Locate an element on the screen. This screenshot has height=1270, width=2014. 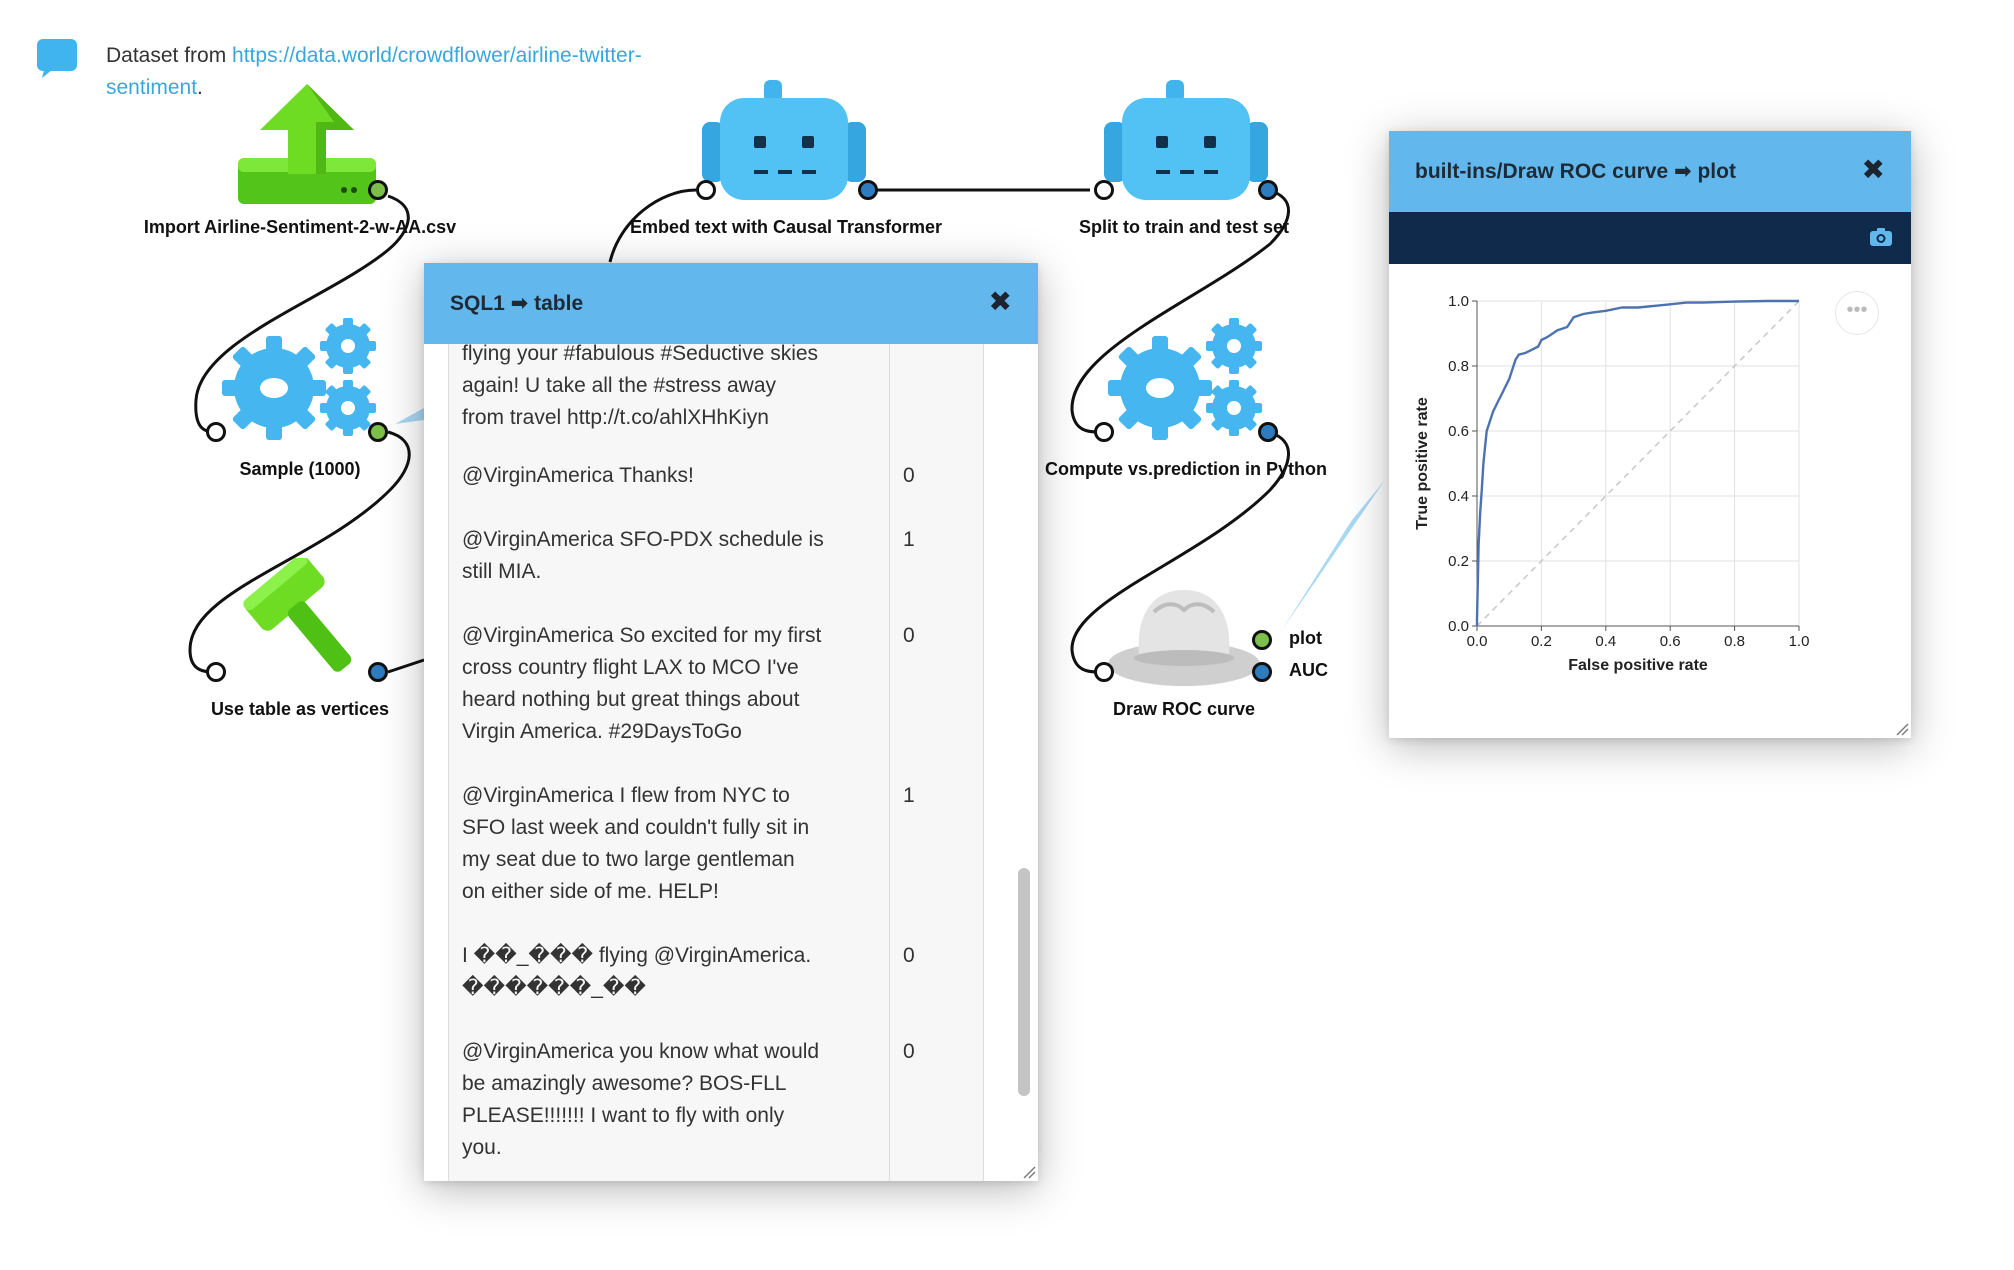
value-cell: 1 is located at coordinates (909, 795).